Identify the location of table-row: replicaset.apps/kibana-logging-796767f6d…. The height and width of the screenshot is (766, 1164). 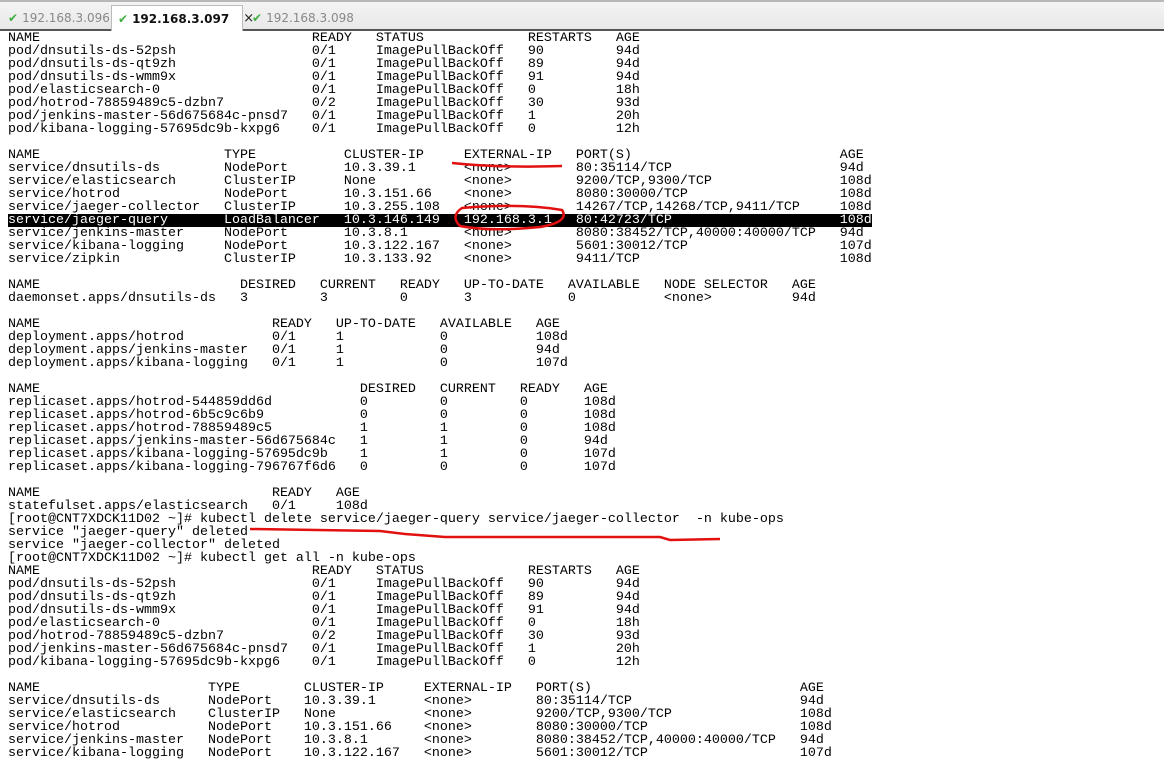
(312, 467).